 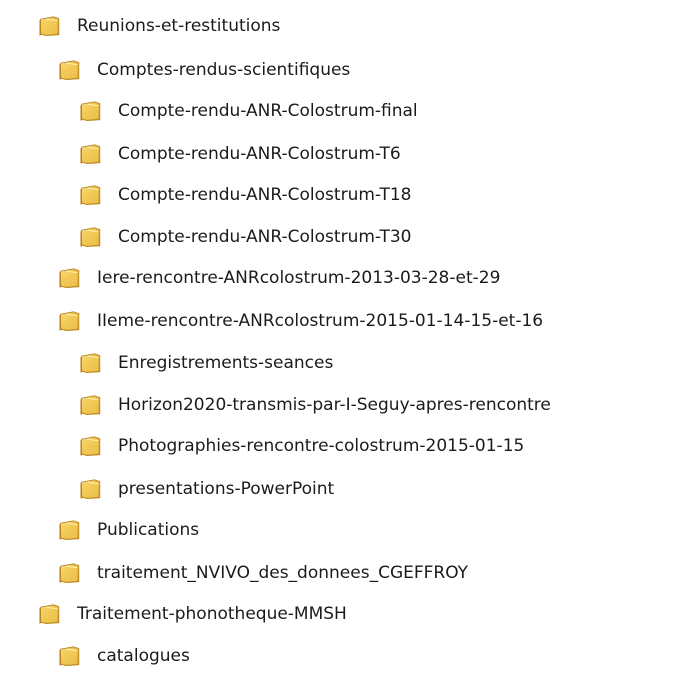 I want to click on tree-item-compte-rendu-t30: Compte-rendu-ANR-Colostrum-T30, so click(x=245, y=237).